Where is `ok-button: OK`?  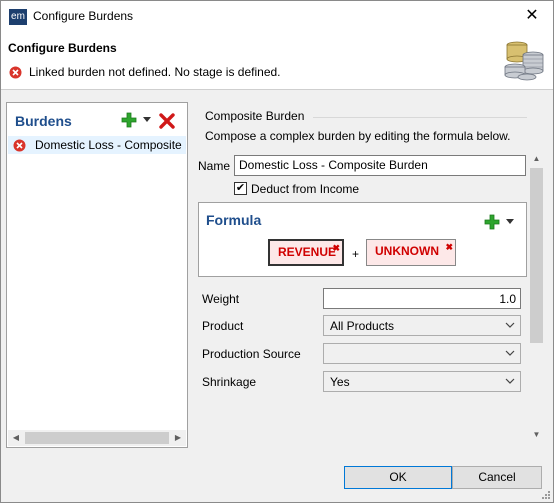 ok-button: OK is located at coordinates (398, 477).